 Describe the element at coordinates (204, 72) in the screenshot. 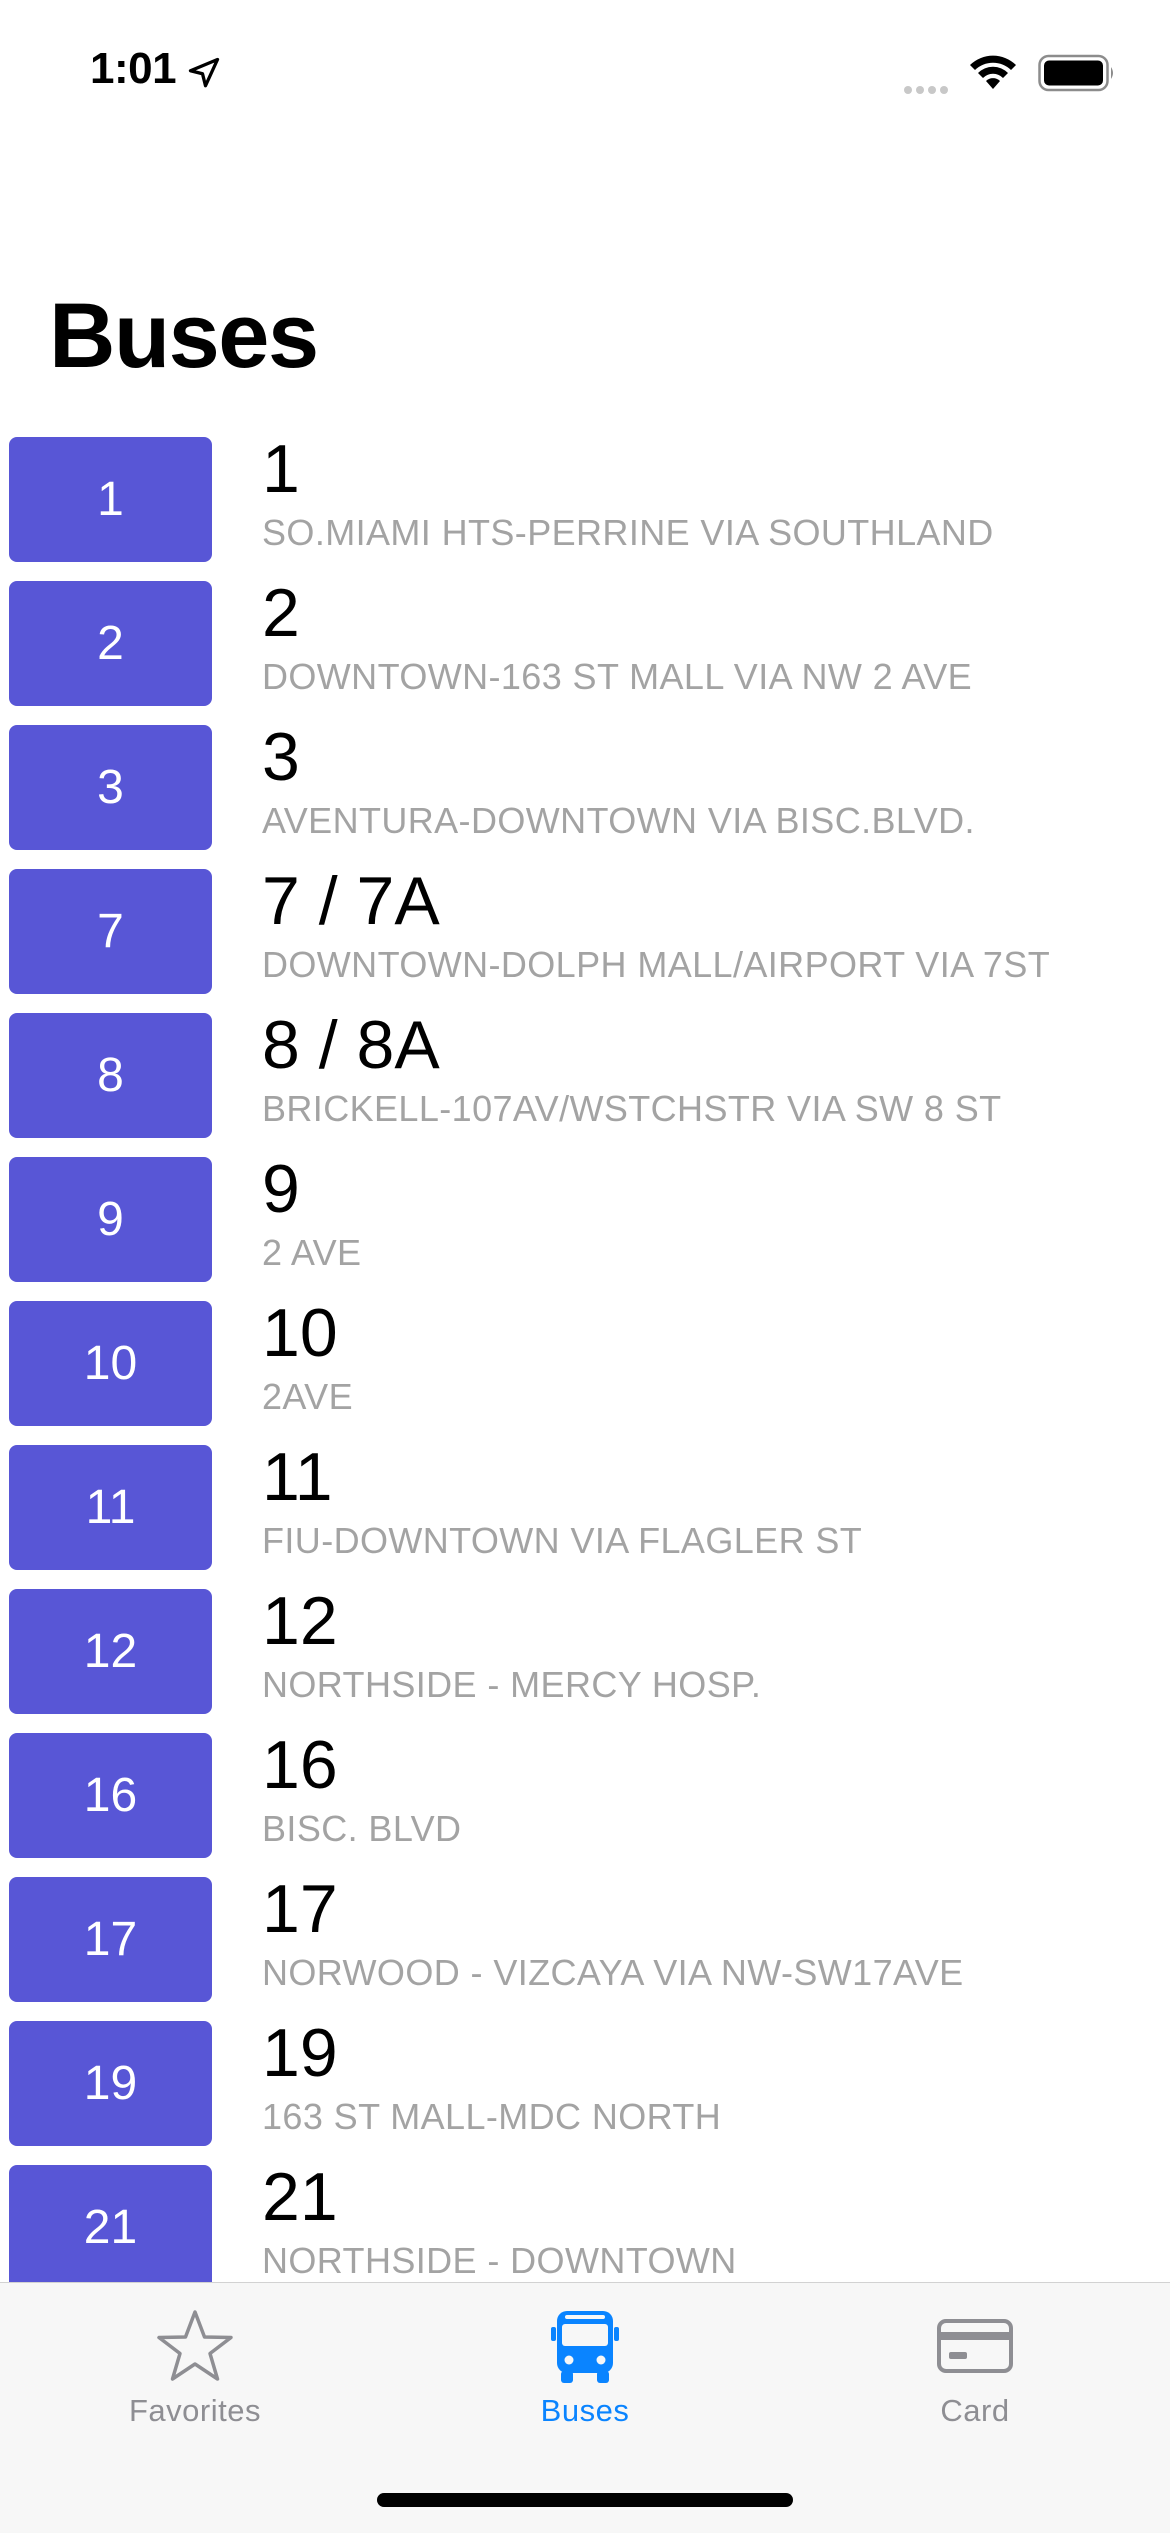

I see `location-arrow-icon` at that location.